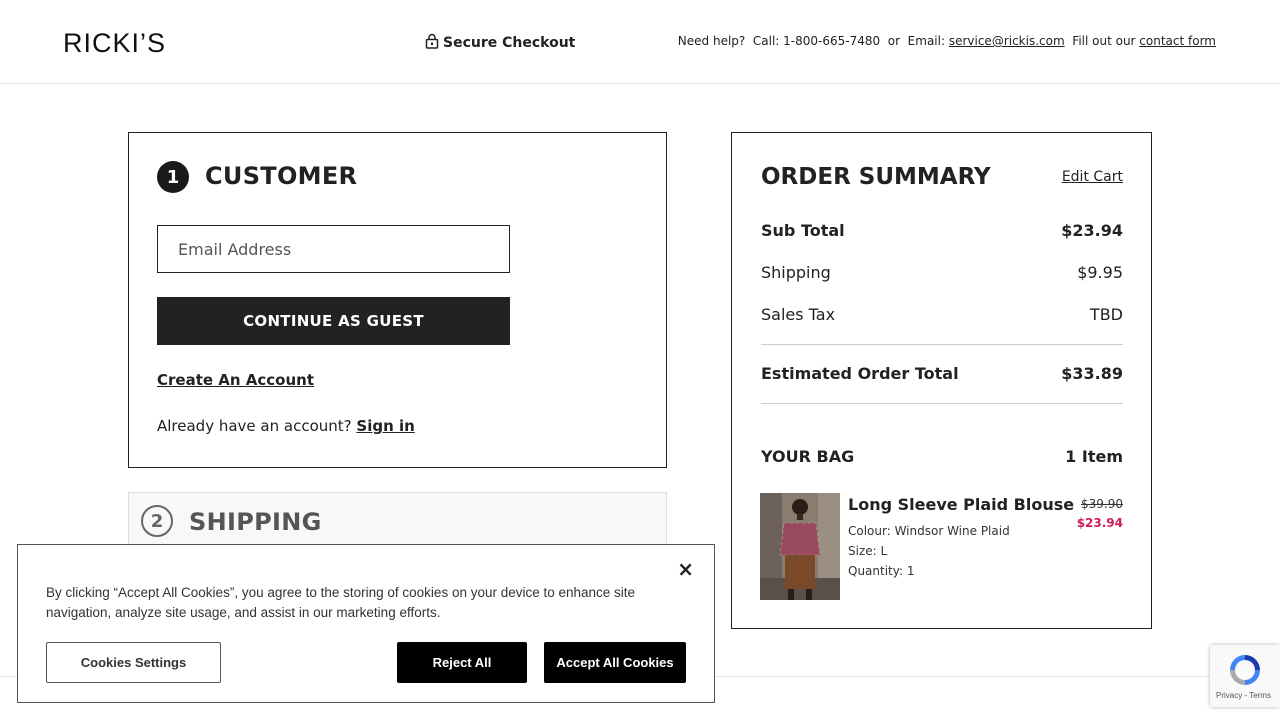  What do you see at coordinates (114, 43) in the screenshot?
I see `site-logo: RICKI’S` at bounding box center [114, 43].